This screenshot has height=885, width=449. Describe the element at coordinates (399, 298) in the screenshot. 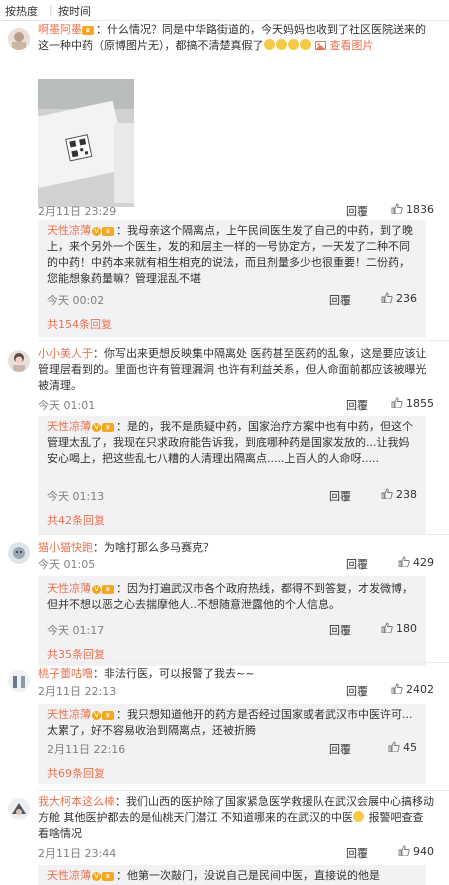

I see `like-button: 236` at that location.